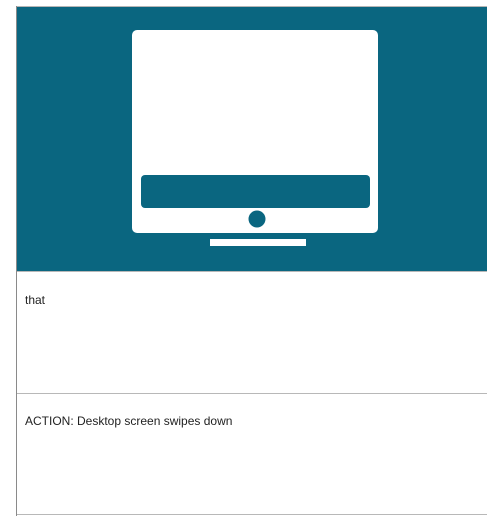 The width and height of the screenshot is (487, 516). I want to click on monitor-chin-bar, so click(255, 191).